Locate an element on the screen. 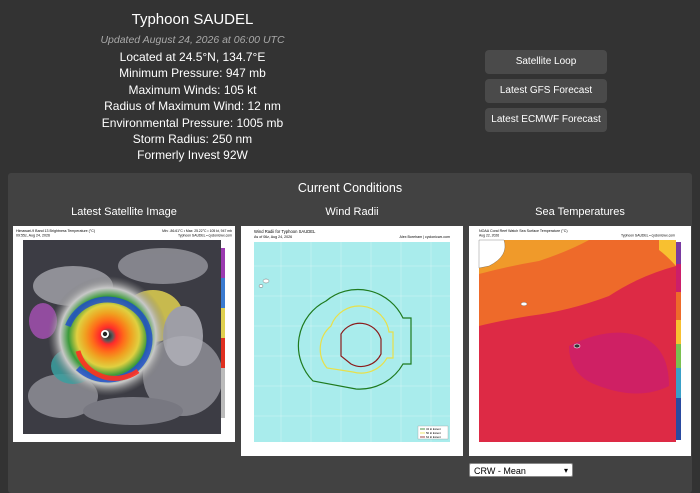  legend-64kt: 64 kt Extent is located at coordinates (433, 437).